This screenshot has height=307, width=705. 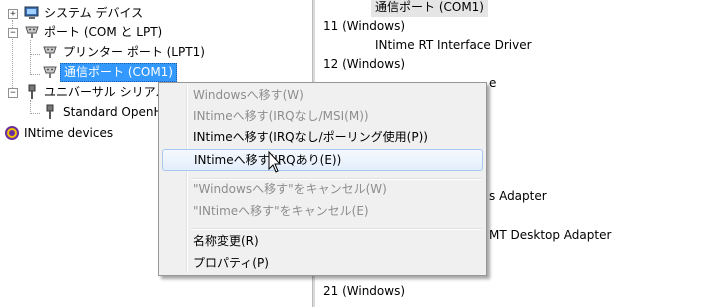 I want to click on menu-item-move-to-intime-polling: INtimeへ移す(IRQなし/ポーリング使用(P)), so click(x=322, y=137).